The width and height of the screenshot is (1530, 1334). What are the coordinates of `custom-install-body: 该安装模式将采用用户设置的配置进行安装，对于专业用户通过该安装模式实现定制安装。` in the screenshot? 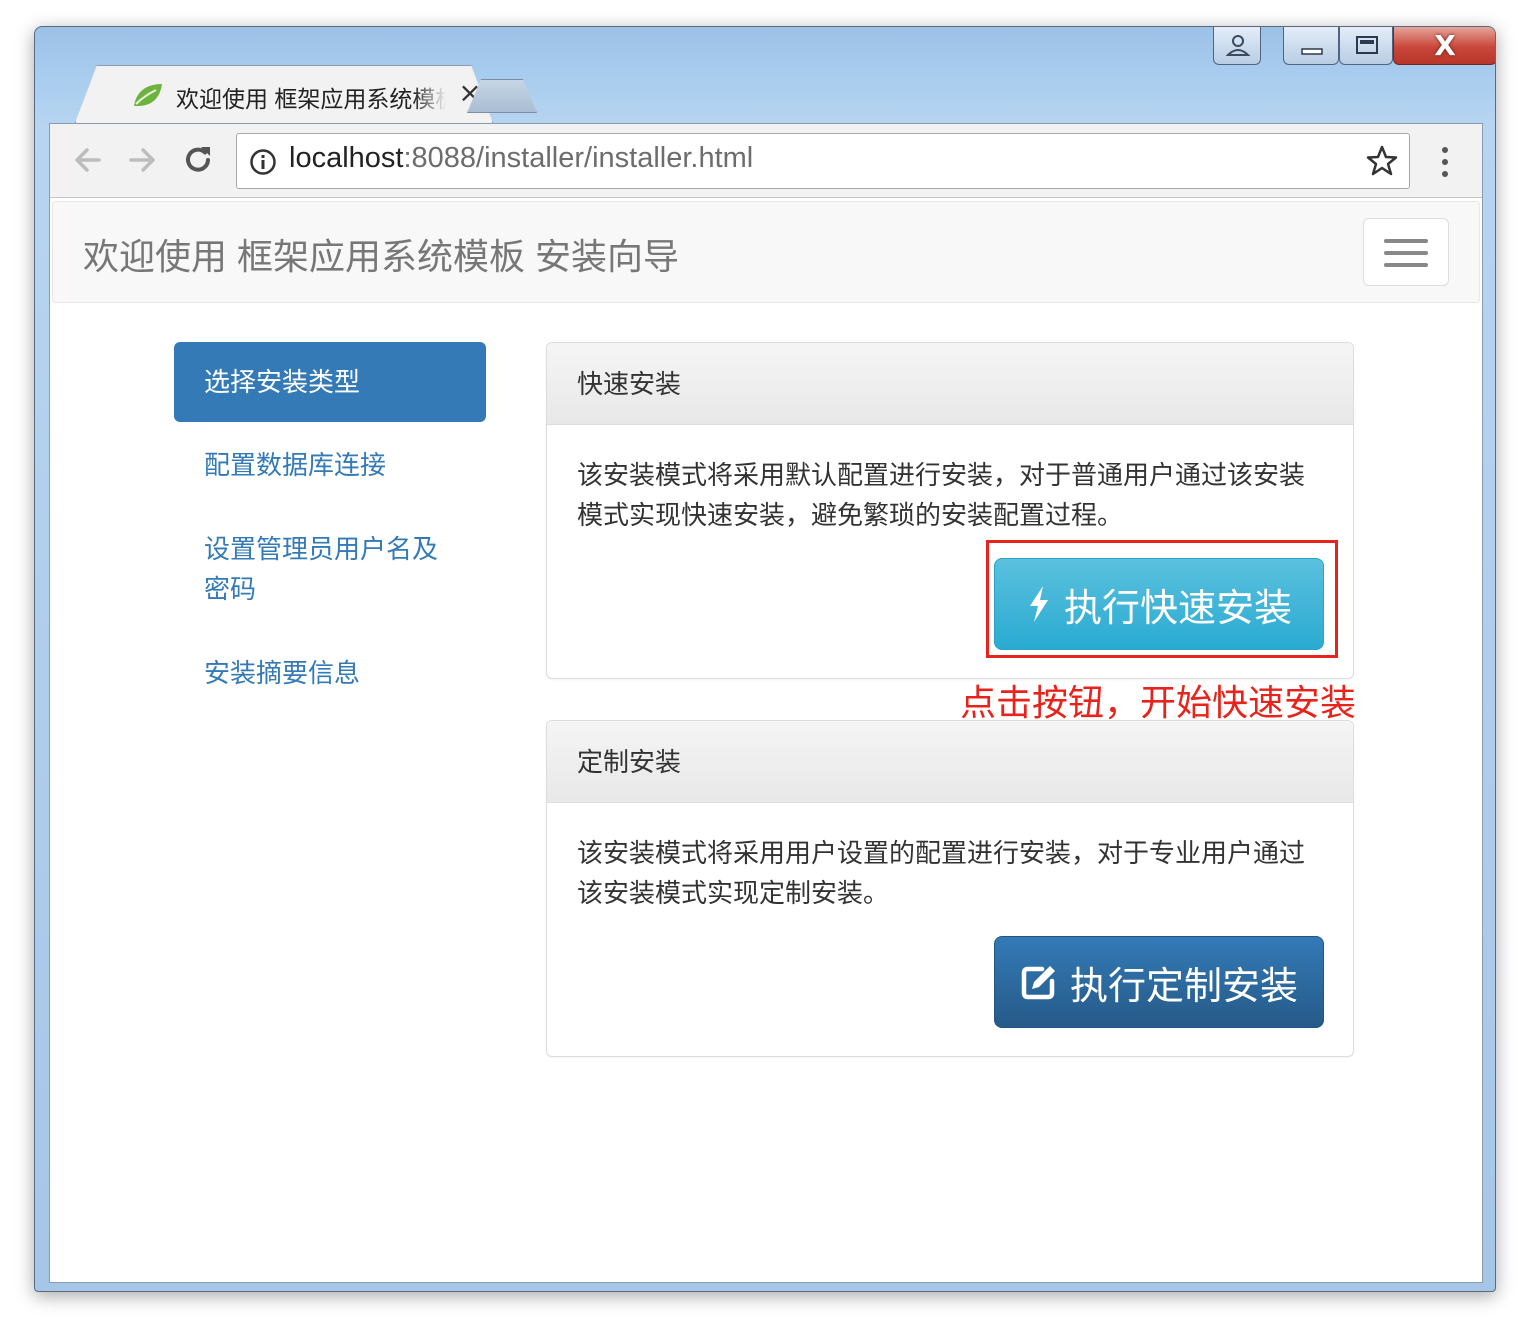 It's located at (950, 858).